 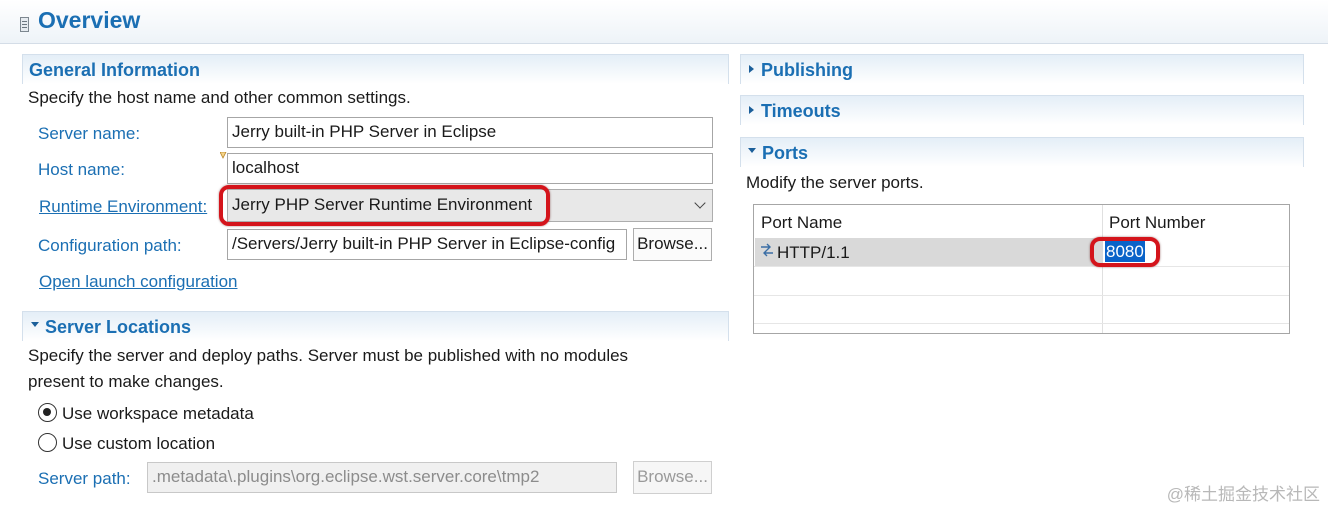 I want to click on section-header: Publishing, so click(x=1022, y=69).